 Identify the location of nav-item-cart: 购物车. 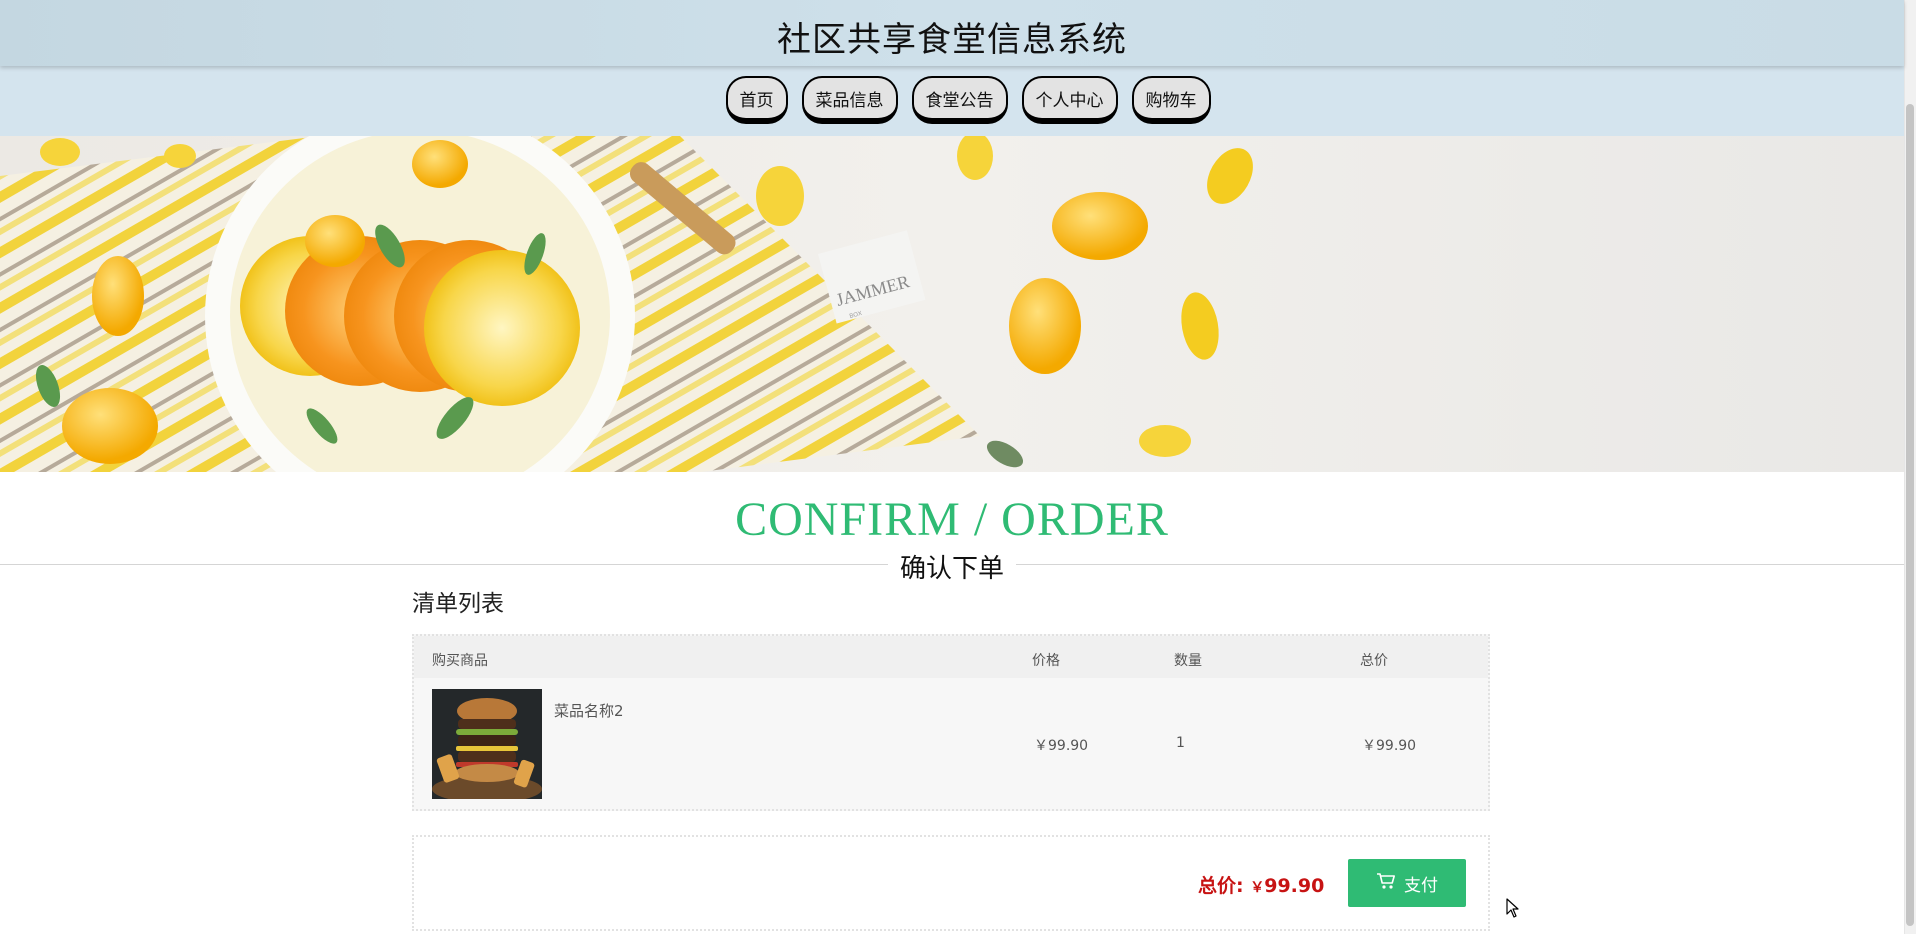
(1171, 100).